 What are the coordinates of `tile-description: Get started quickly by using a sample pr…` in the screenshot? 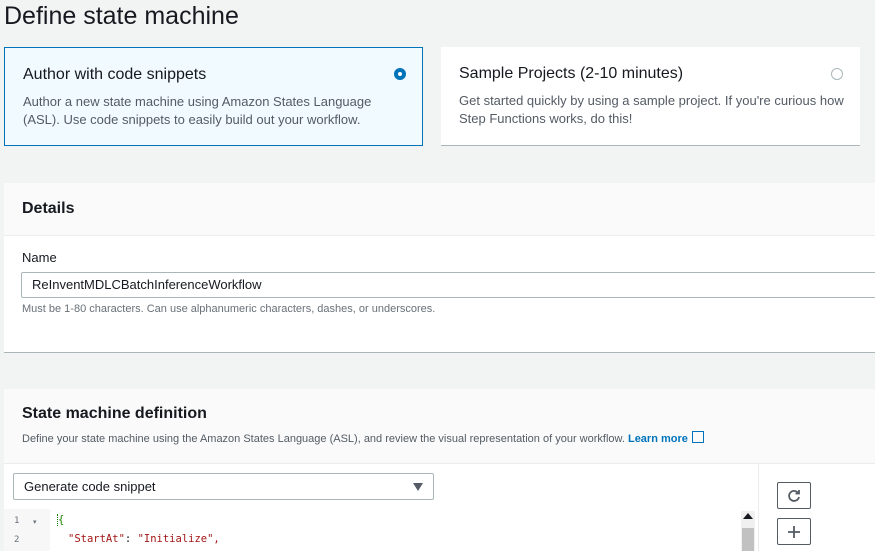 It's located at (651, 109).